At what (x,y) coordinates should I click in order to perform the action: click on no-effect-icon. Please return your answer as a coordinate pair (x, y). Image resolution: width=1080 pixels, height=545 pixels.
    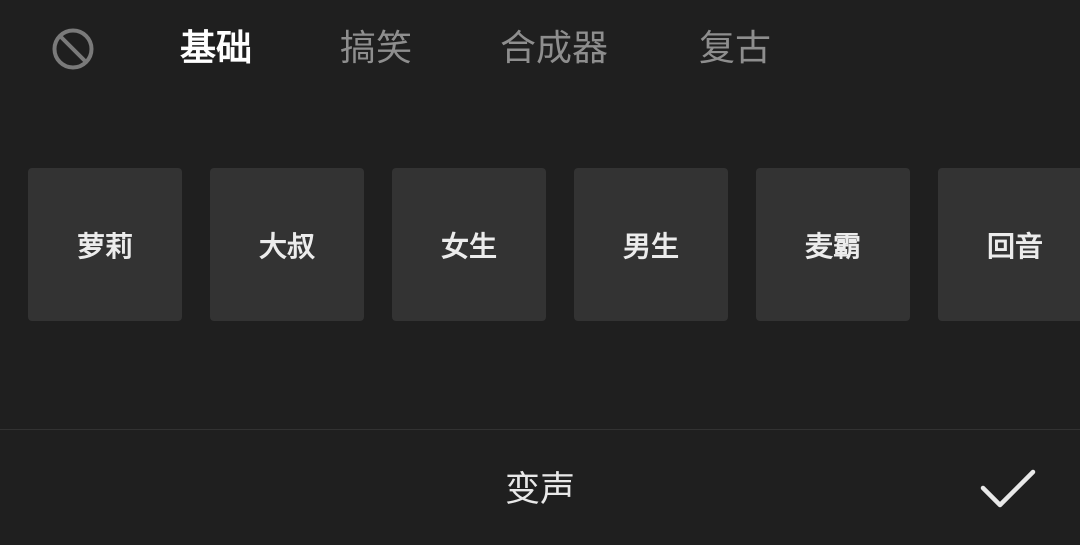
    Looking at the image, I should click on (73, 49).